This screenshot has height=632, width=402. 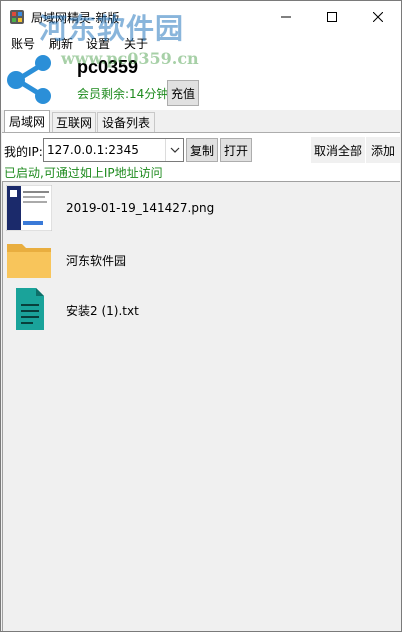 I want to click on ip-label: 我的IP:, so click(x=23, y=152).